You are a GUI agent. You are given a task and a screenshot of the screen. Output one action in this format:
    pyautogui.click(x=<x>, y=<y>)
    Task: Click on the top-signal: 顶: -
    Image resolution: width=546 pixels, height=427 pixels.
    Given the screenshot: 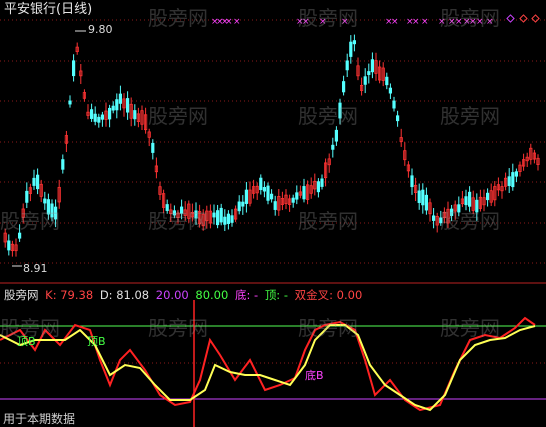 What is the action you would take?
    pyautogui.click(x=276, y=295)
    